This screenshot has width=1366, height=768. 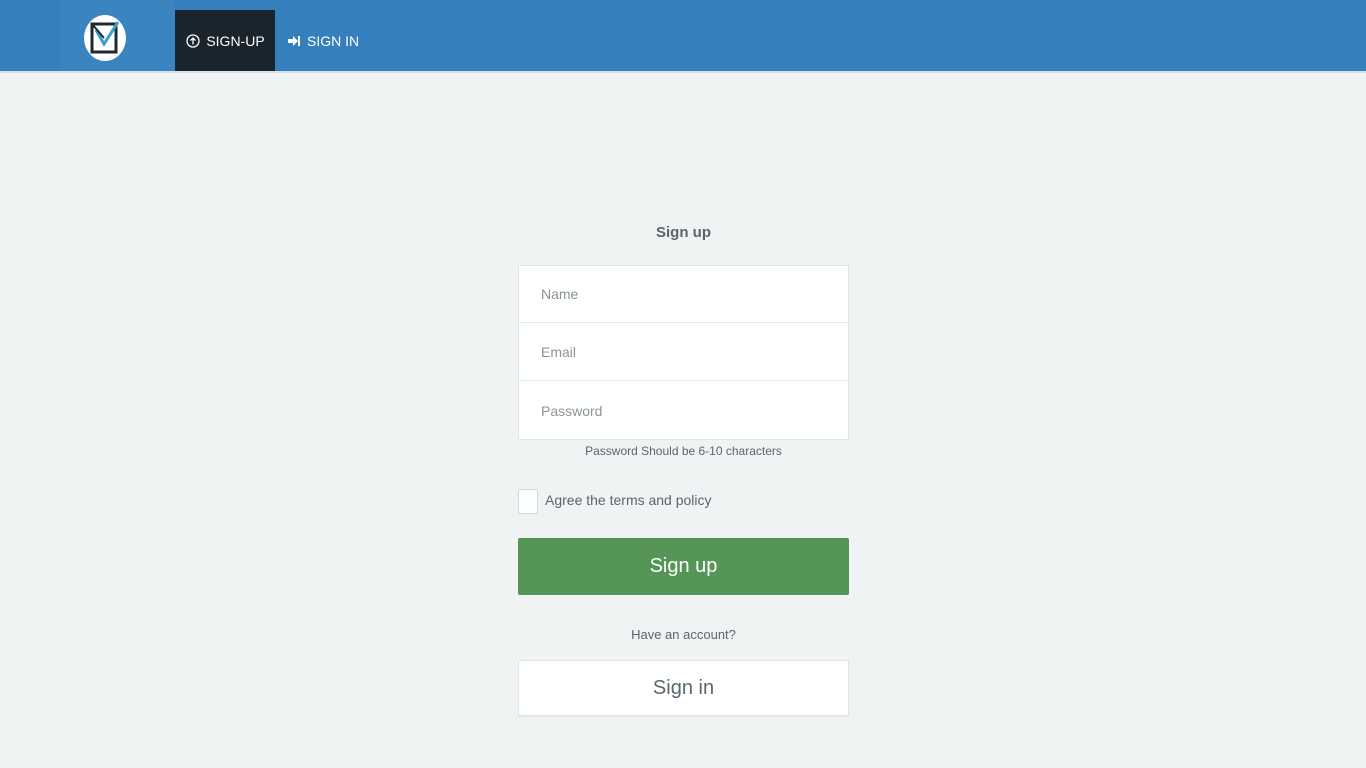 I want to click on page-title: Sign up, so click(x=683, y=232).